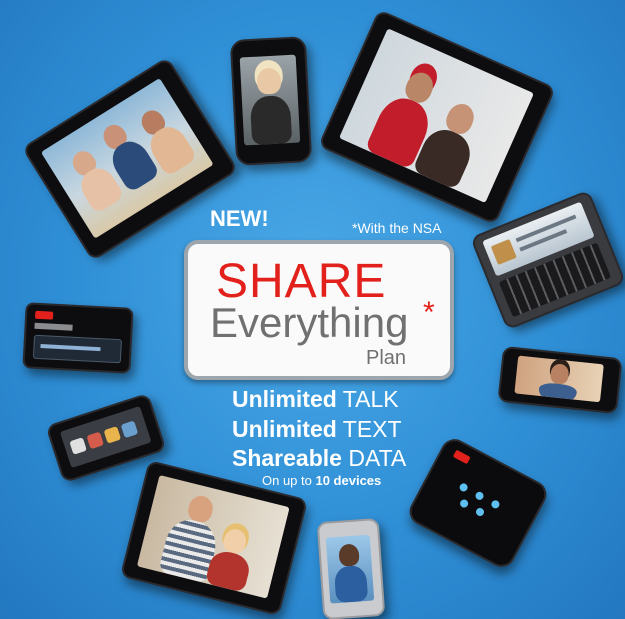 The width and height of the screenshot is (625, 619). I want to click on feature-light: DATA, so click(377, 458).